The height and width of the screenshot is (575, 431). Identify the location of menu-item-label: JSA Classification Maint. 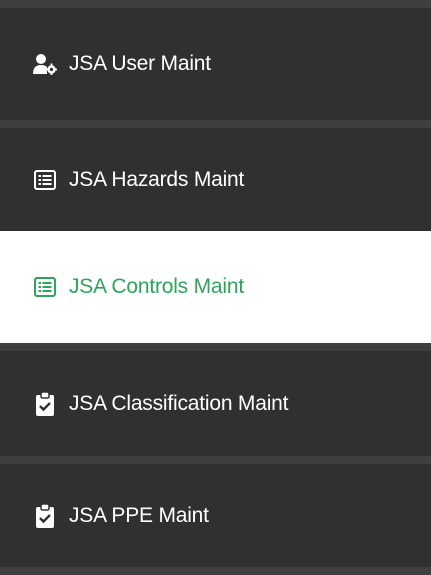
(179, 403).